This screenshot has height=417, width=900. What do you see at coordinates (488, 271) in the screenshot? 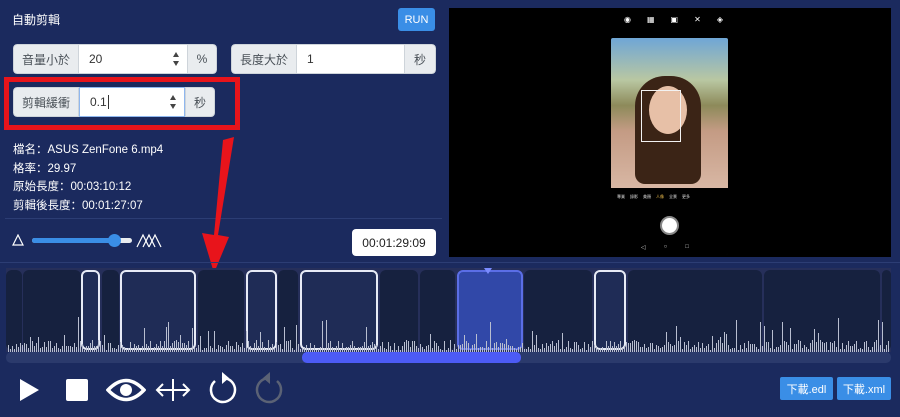
I see `playhead-icon` at bounding box center [488, 271].